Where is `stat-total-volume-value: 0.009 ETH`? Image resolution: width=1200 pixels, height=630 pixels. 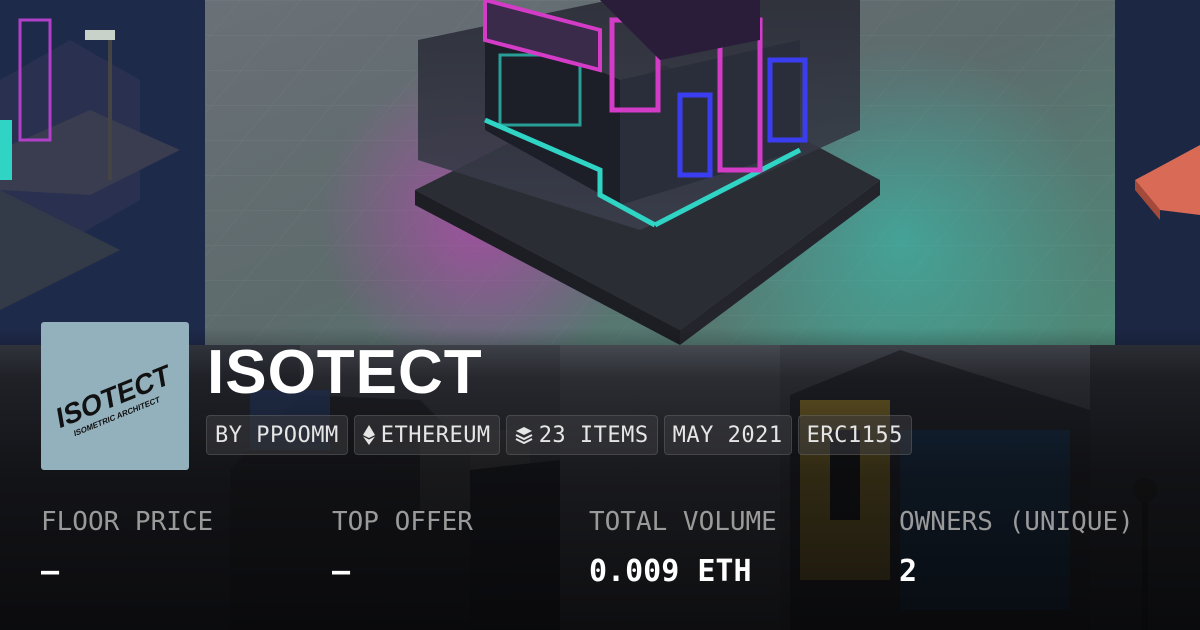
stat-total-volume-value: 0.009 ETH is located at coordinates (670, 571).